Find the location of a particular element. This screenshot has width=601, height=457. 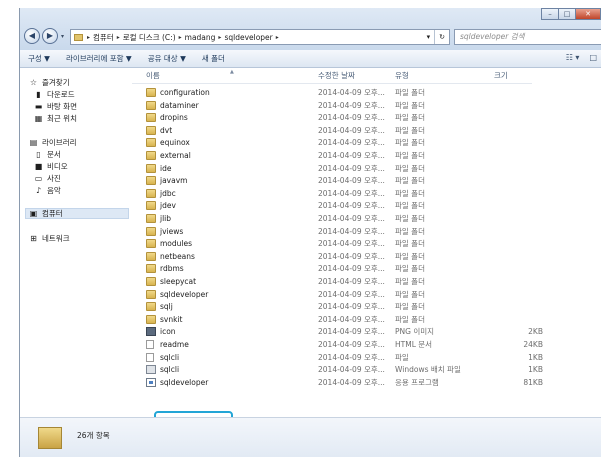

column-header-name: 이름 is located at coordinates (153, 76).